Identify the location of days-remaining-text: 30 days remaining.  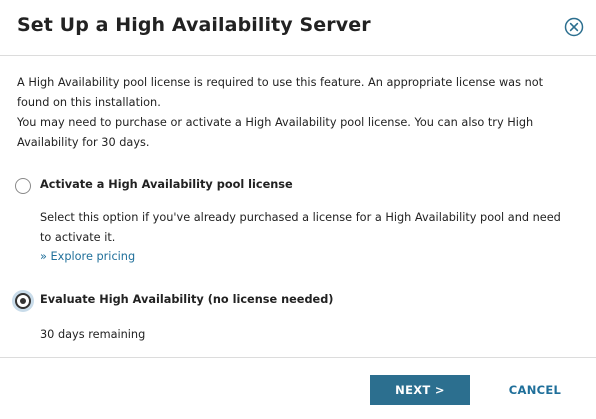
(93, 334).